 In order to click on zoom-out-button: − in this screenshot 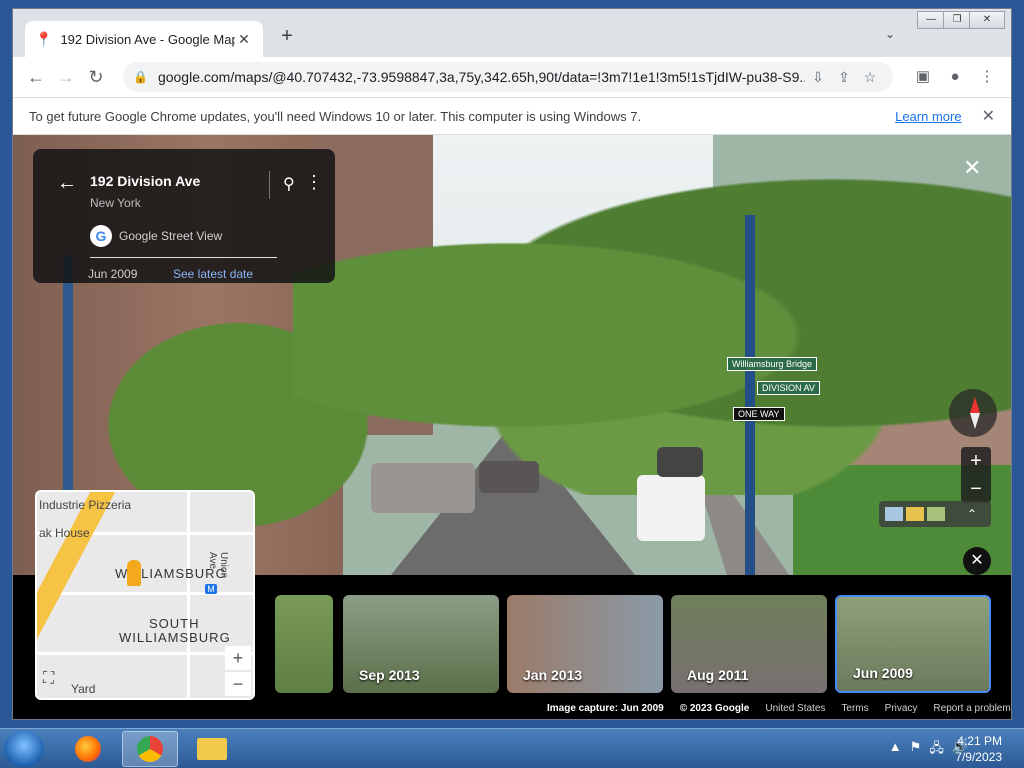, I will do `click(976, 489)`.